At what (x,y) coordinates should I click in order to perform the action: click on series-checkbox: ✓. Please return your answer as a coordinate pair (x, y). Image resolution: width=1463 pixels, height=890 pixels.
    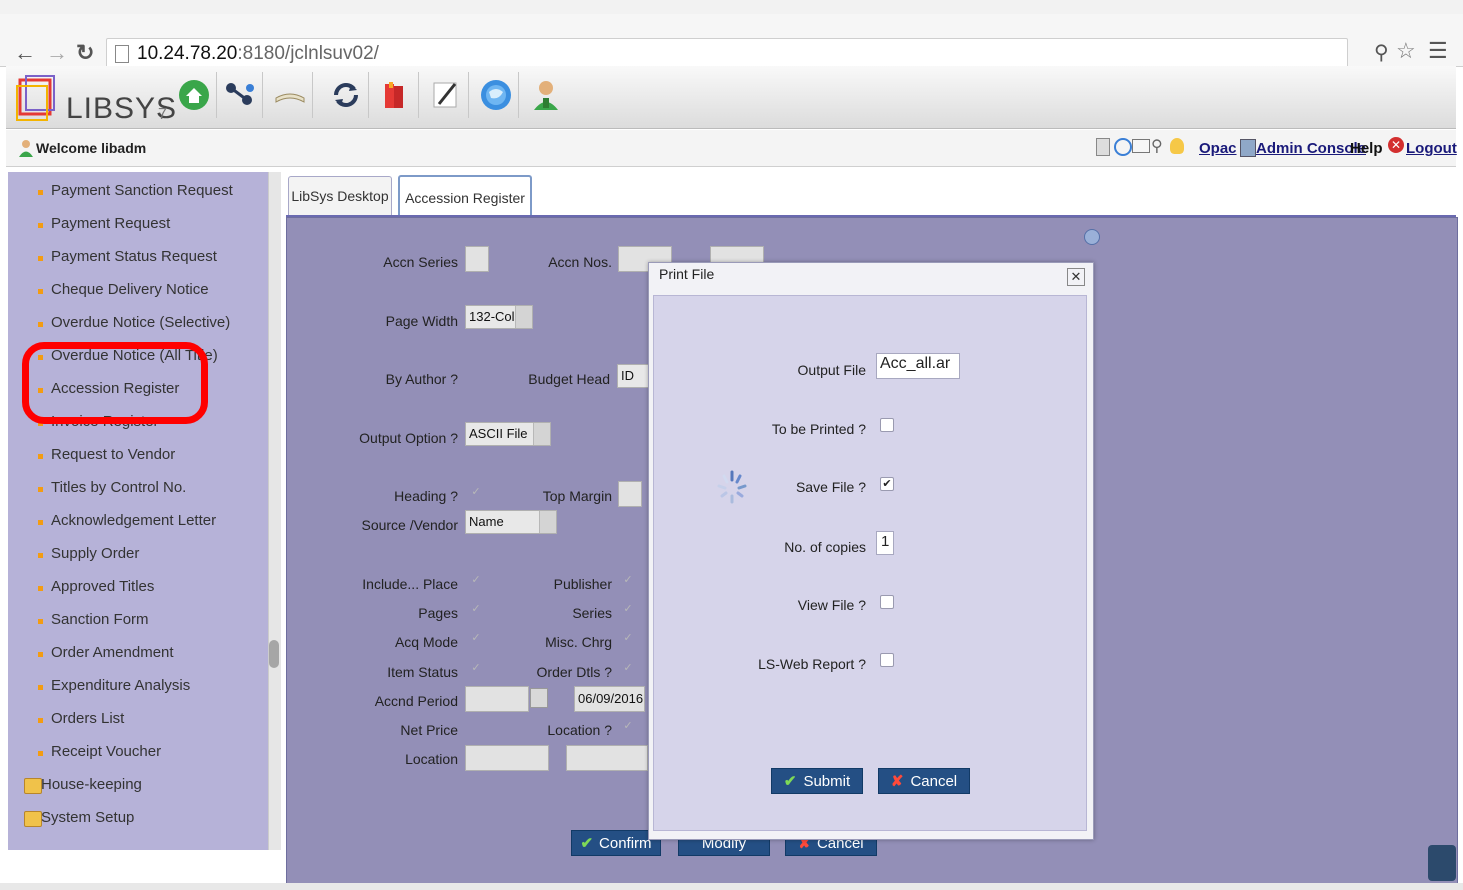
    Looking at the image, I should click on (628, 609).